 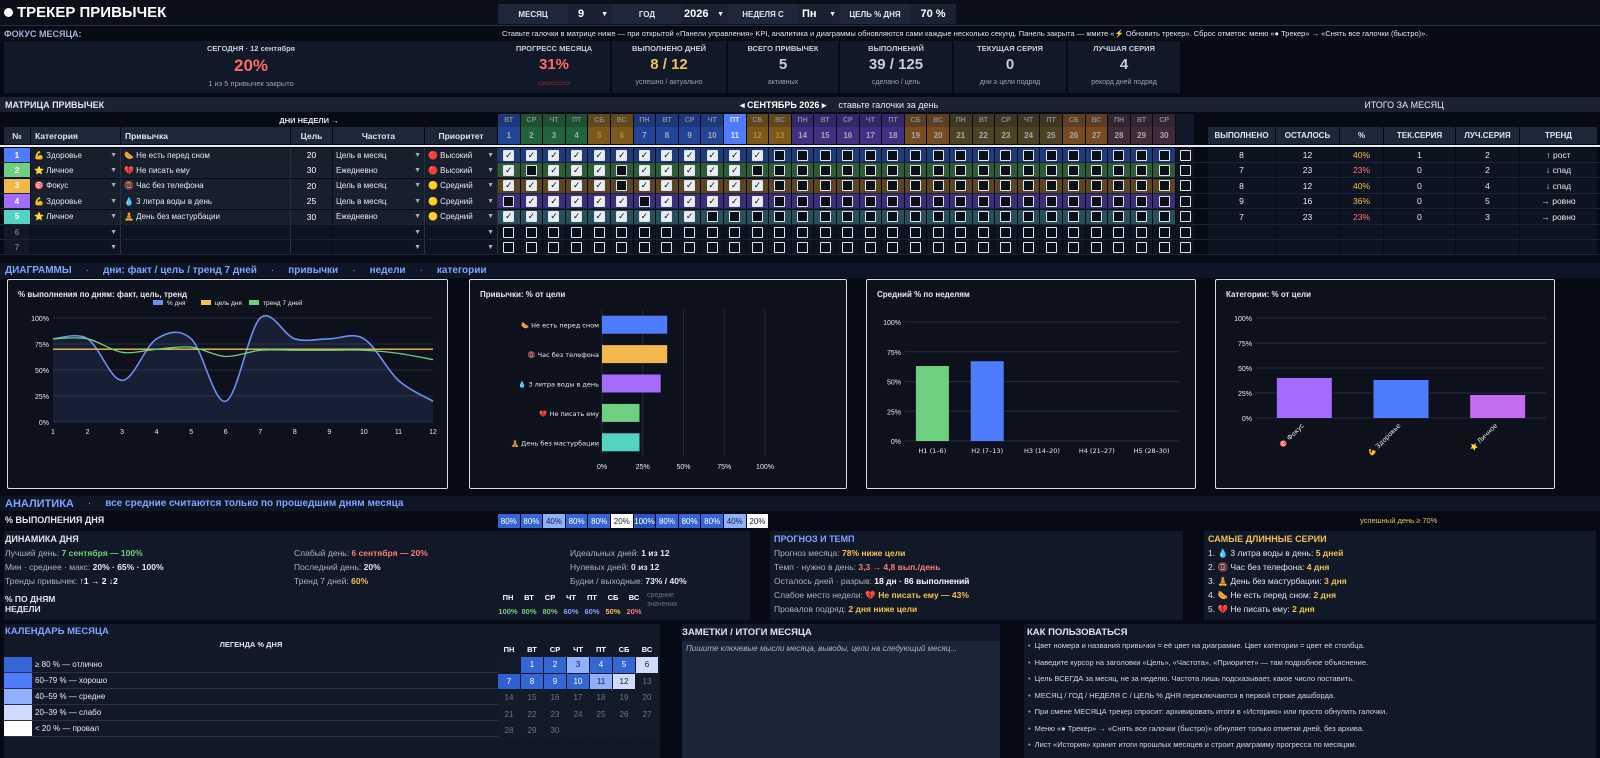 What do you see at coordinates (76, 155) in the screenshot?
I see `category-select: 💪 Здоровье ▼` at bounding box center [76, 155].